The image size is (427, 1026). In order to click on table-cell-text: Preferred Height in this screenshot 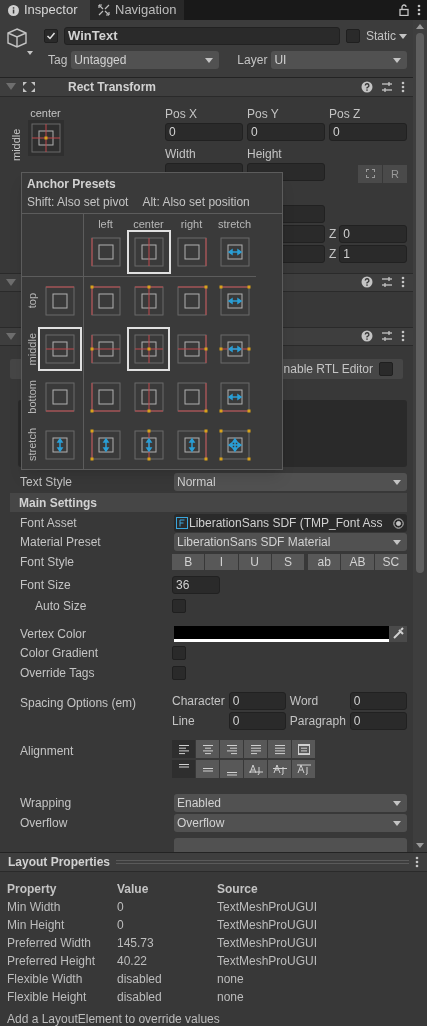, I will do `click(52, 961)`.